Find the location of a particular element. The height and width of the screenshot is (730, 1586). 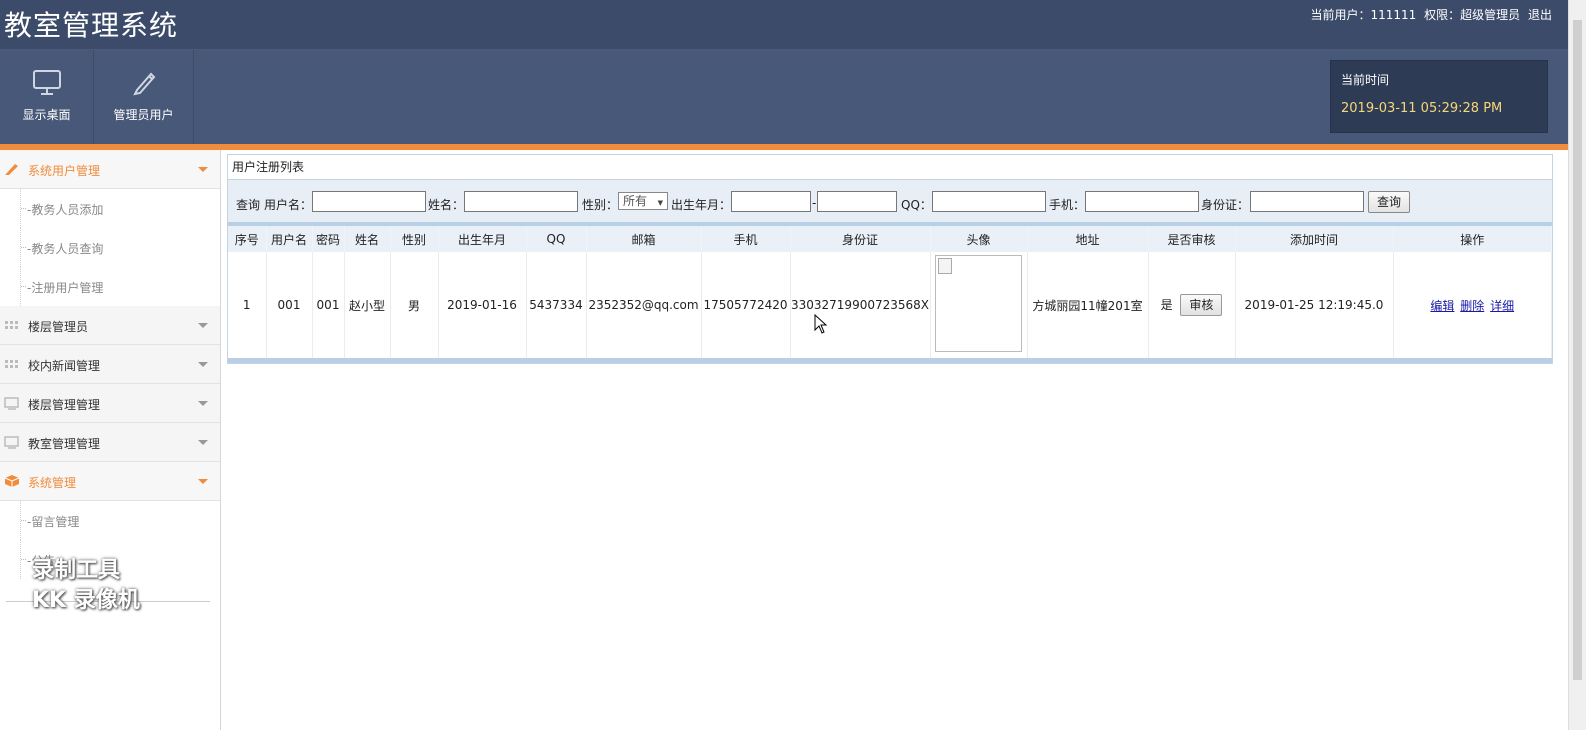

sidebar-item-staff-query: -教务人员查询 is located at coordinates (120, 247).